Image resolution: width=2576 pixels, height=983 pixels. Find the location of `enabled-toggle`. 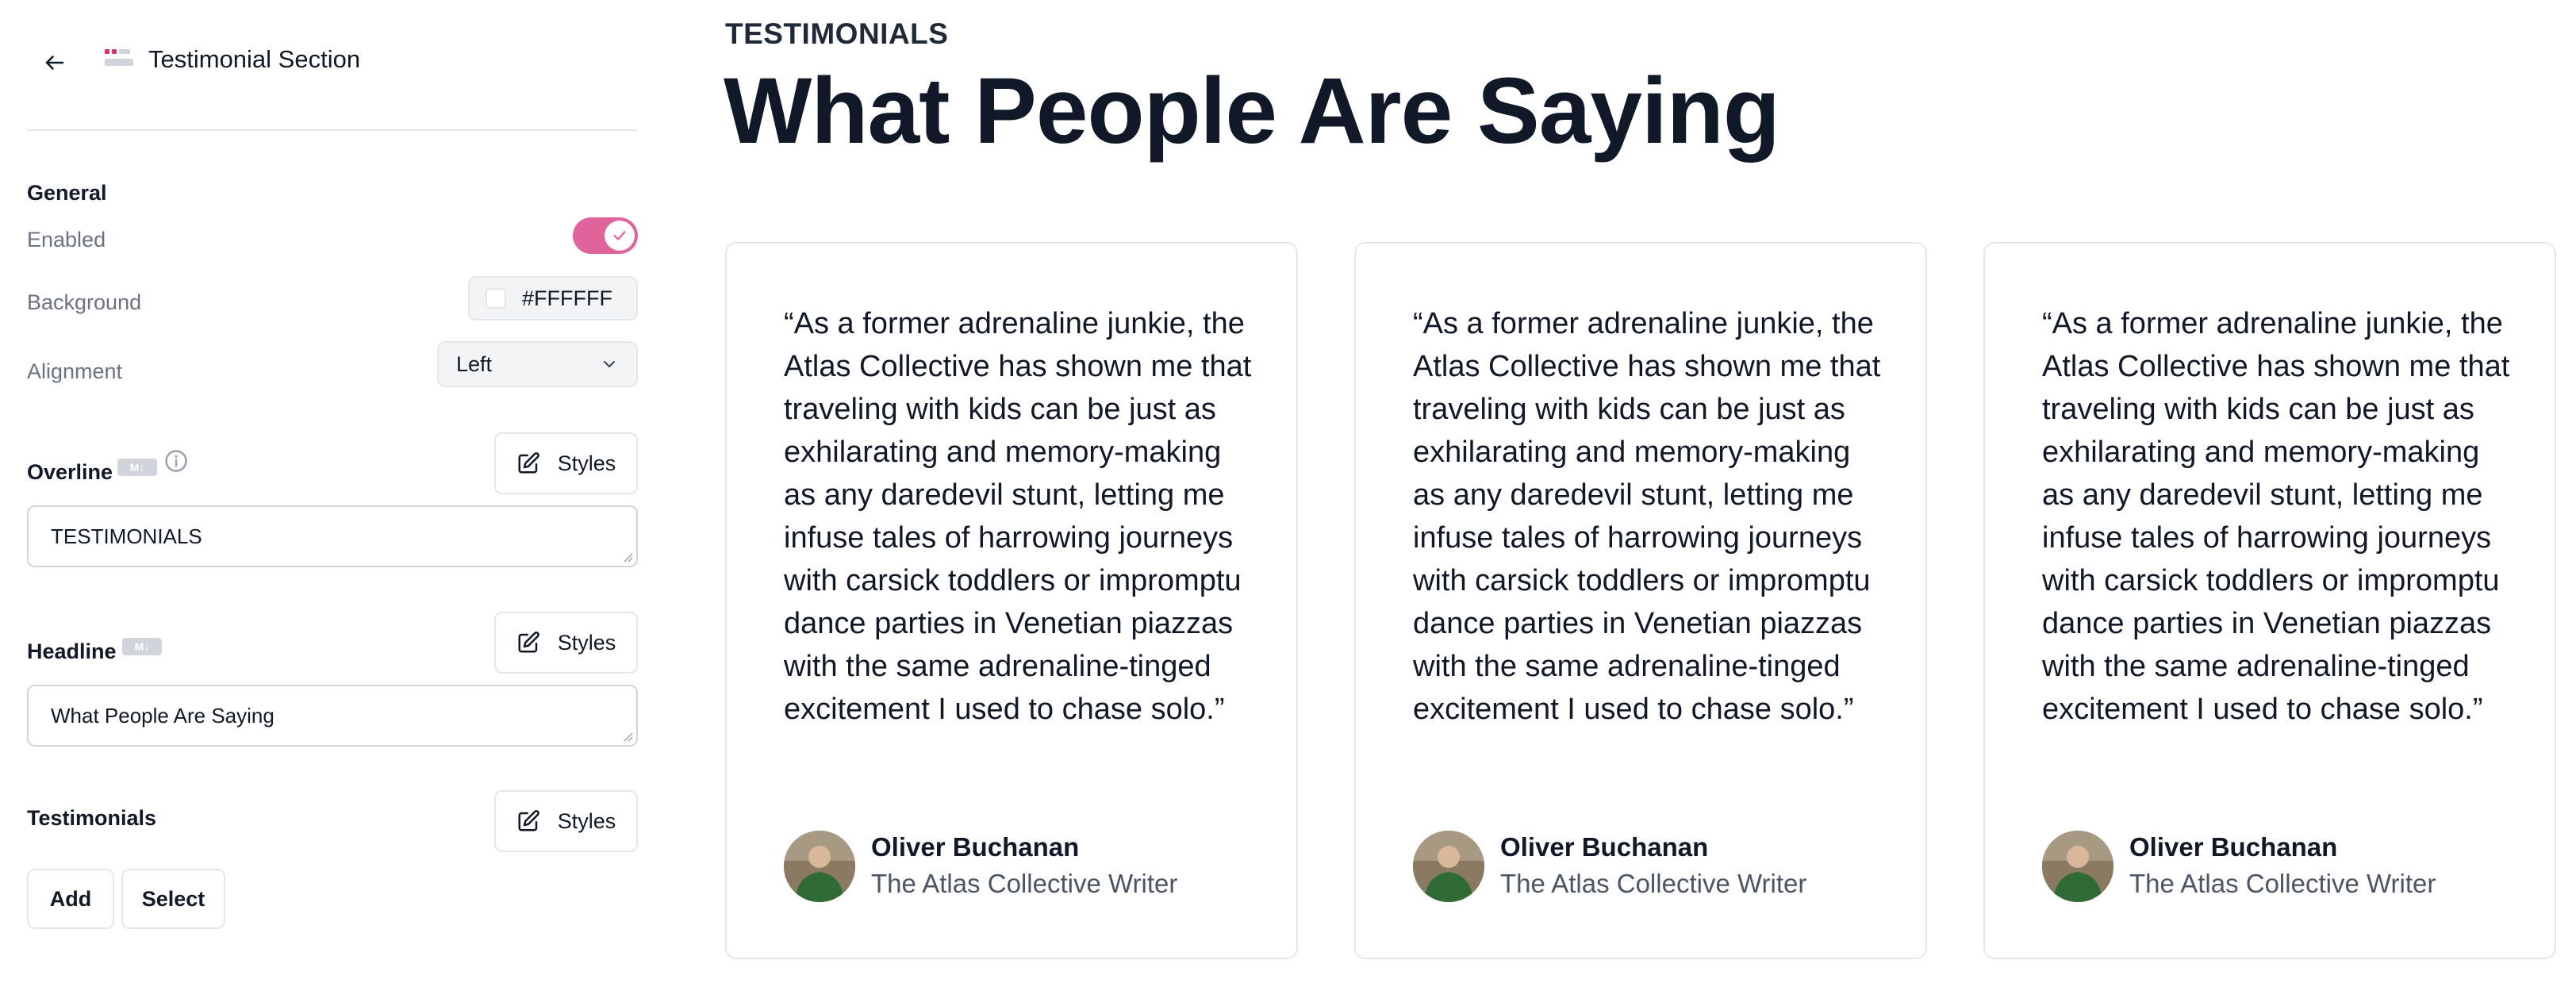

enabled-toggle is located at coordinates (605, 235).